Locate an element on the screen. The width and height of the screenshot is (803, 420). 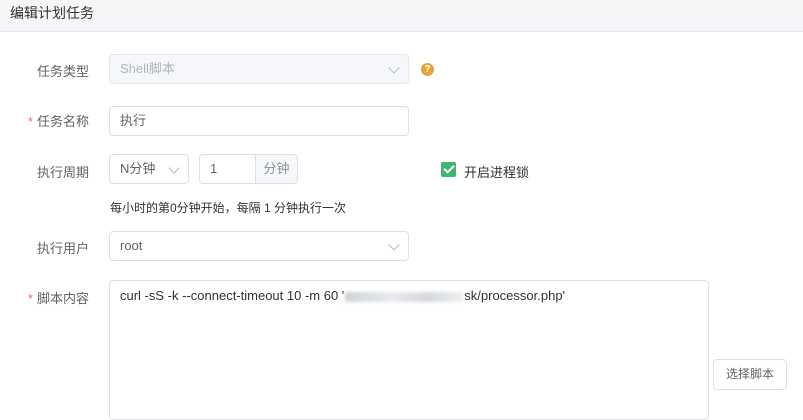
redacted-url is located at coordinates (404, 296).